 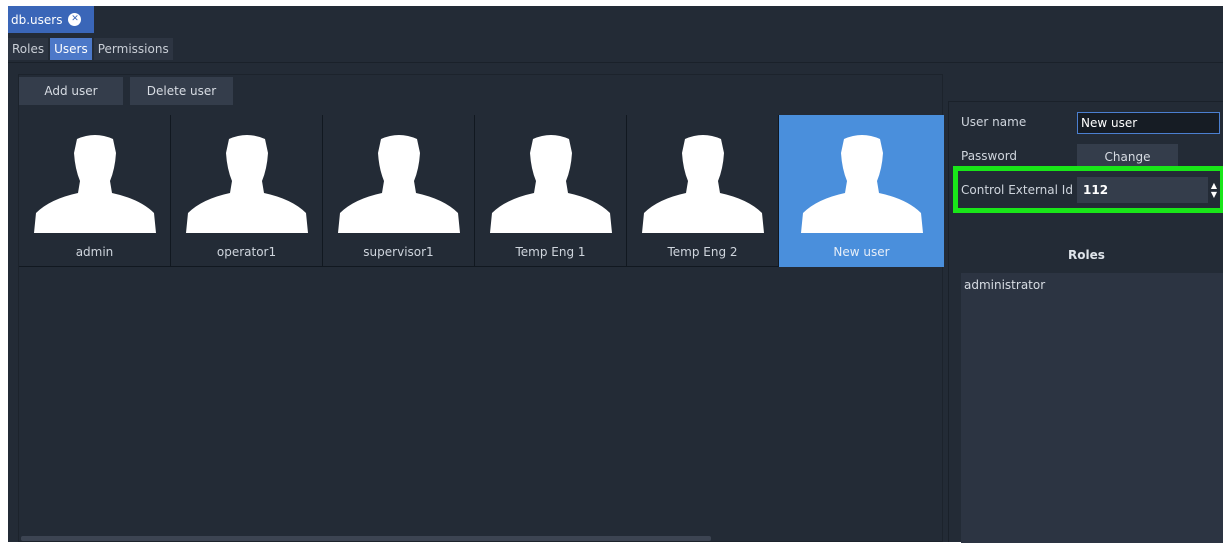 What do you see at coordinates (861, 252) in the screenshot?
I see `user-name: New user` at bounding box center [861, 252].